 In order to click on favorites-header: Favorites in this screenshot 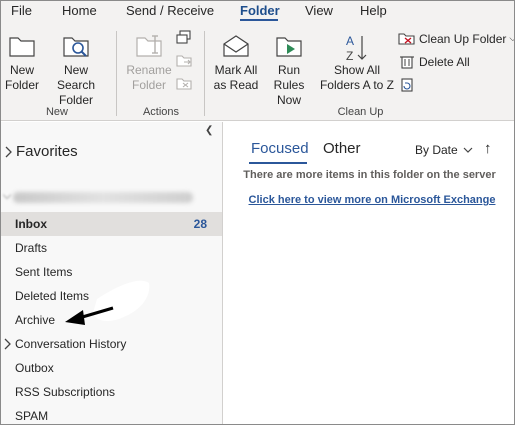, I will do `click(41, 151)`.